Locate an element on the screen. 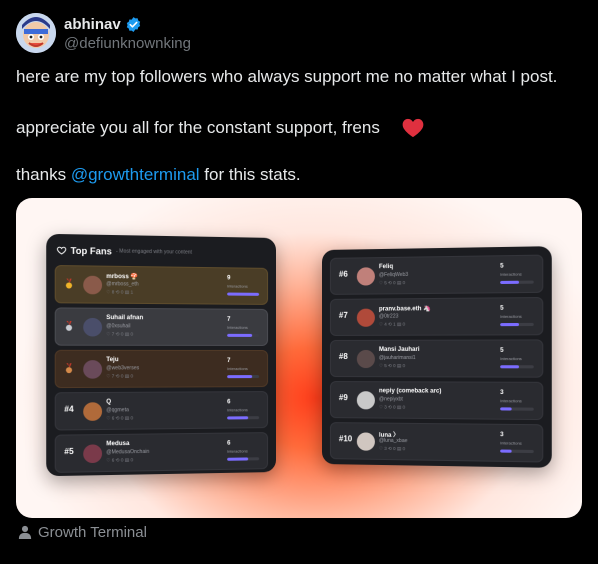 The image size is (598, 564). gold-medal-icon is located at coordinates (69, 283).